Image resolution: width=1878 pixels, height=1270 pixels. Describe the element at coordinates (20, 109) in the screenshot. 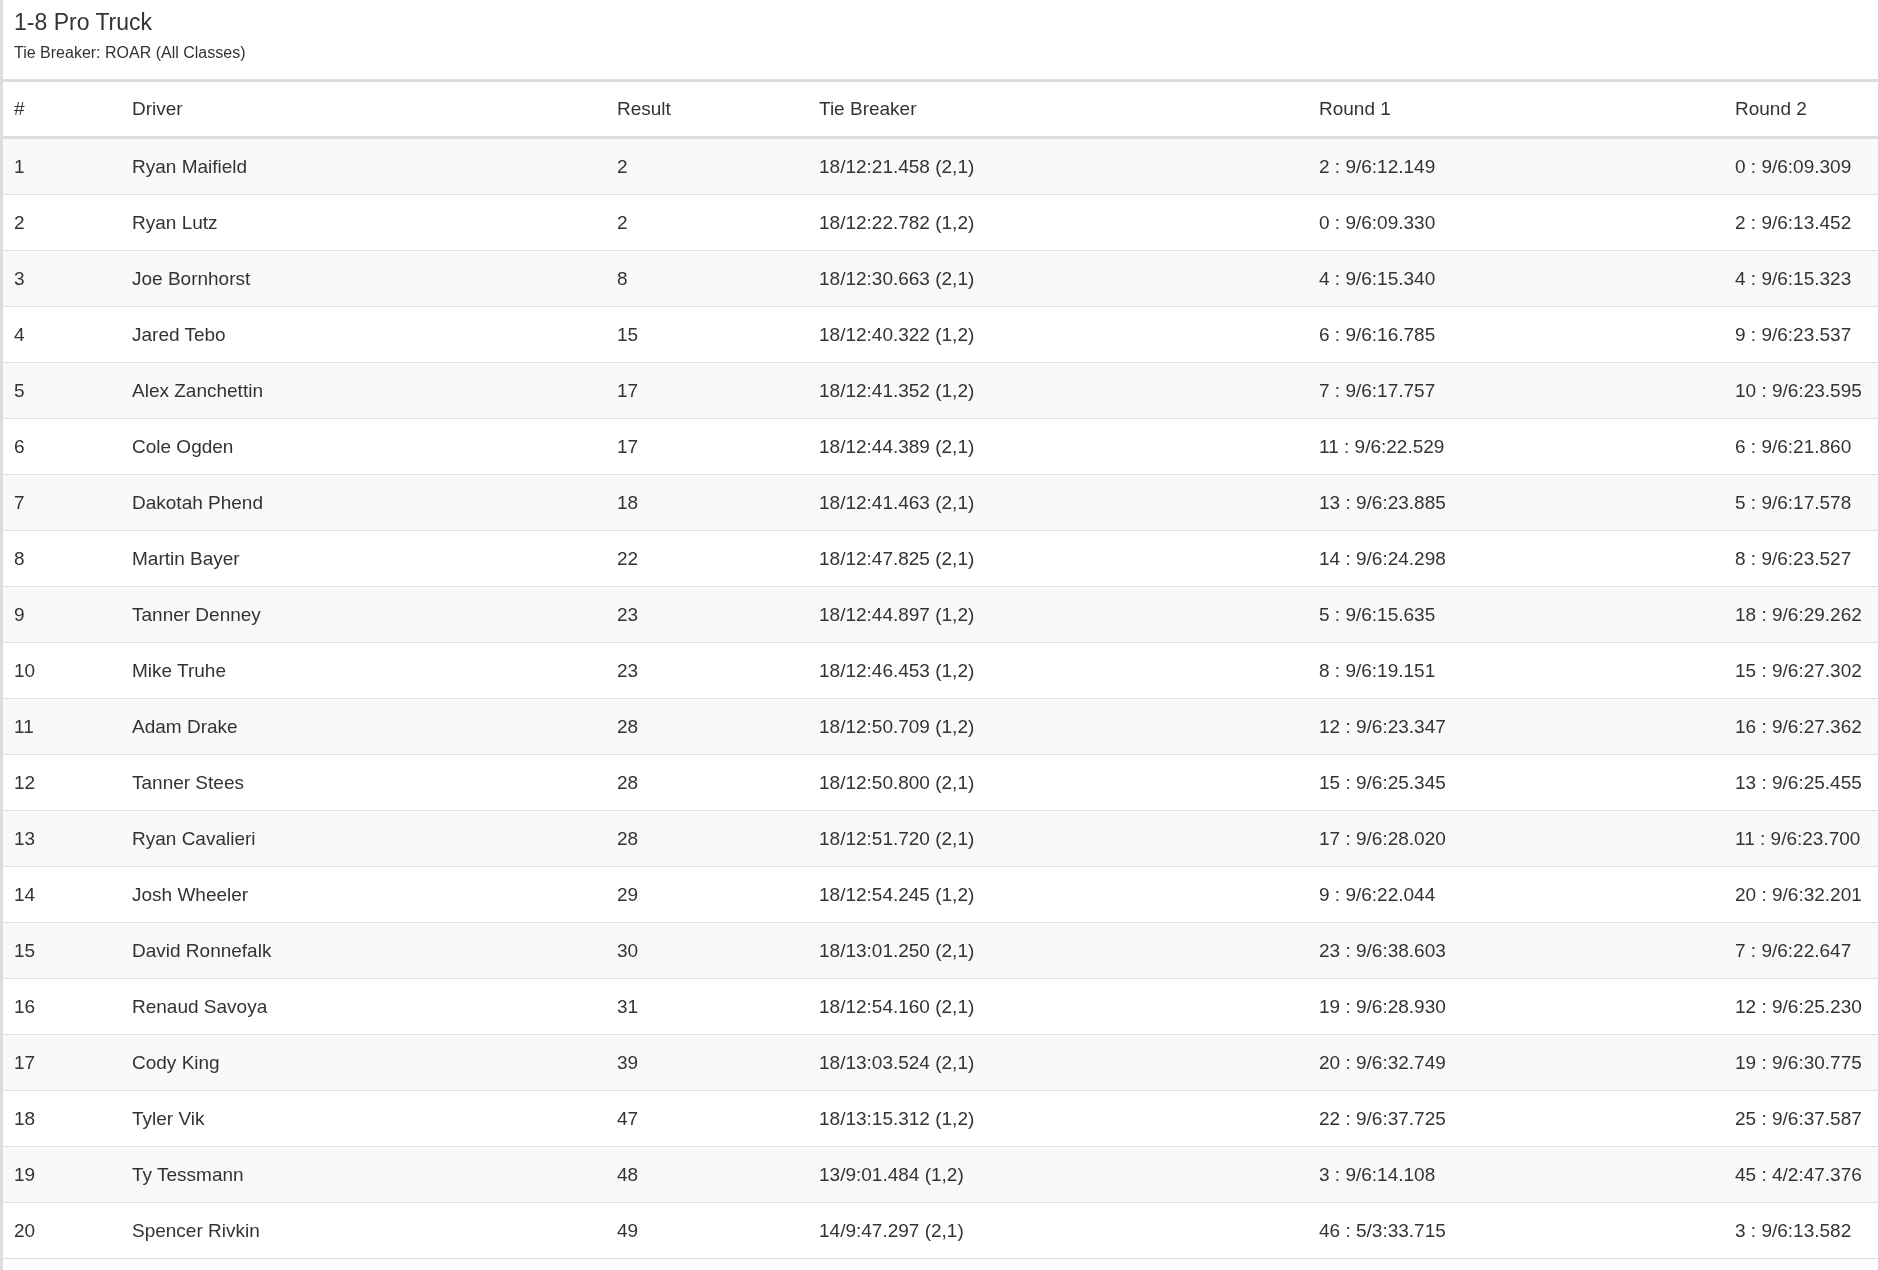

I see `column-header: #` at that location.